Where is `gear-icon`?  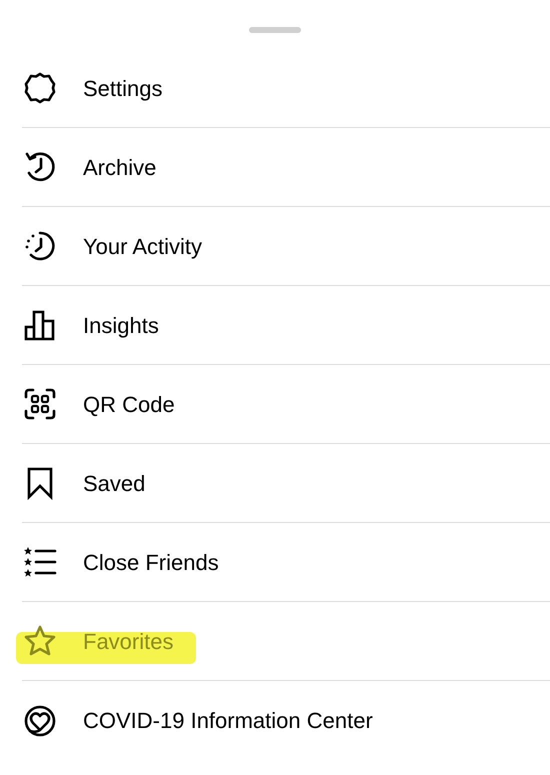 gear-icon is located at coordinates (40, 88).